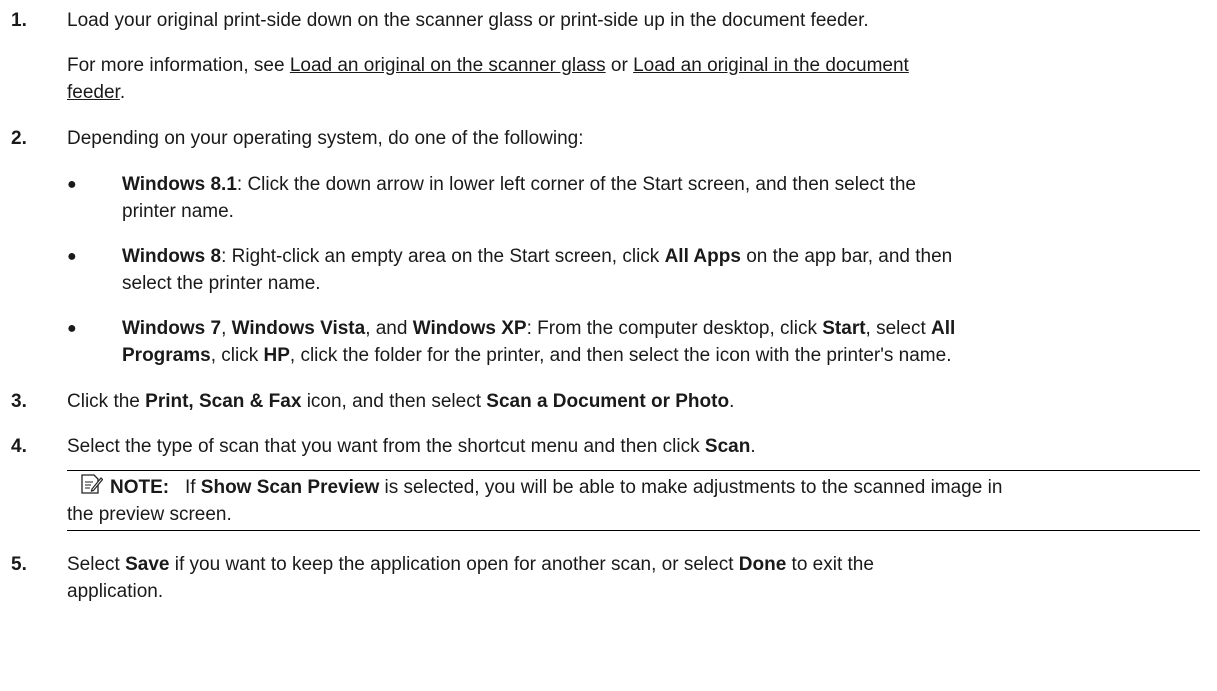 The height and width of the screenshot is (691, 1217). I want to click on step-number: 4., so click(19, 446).